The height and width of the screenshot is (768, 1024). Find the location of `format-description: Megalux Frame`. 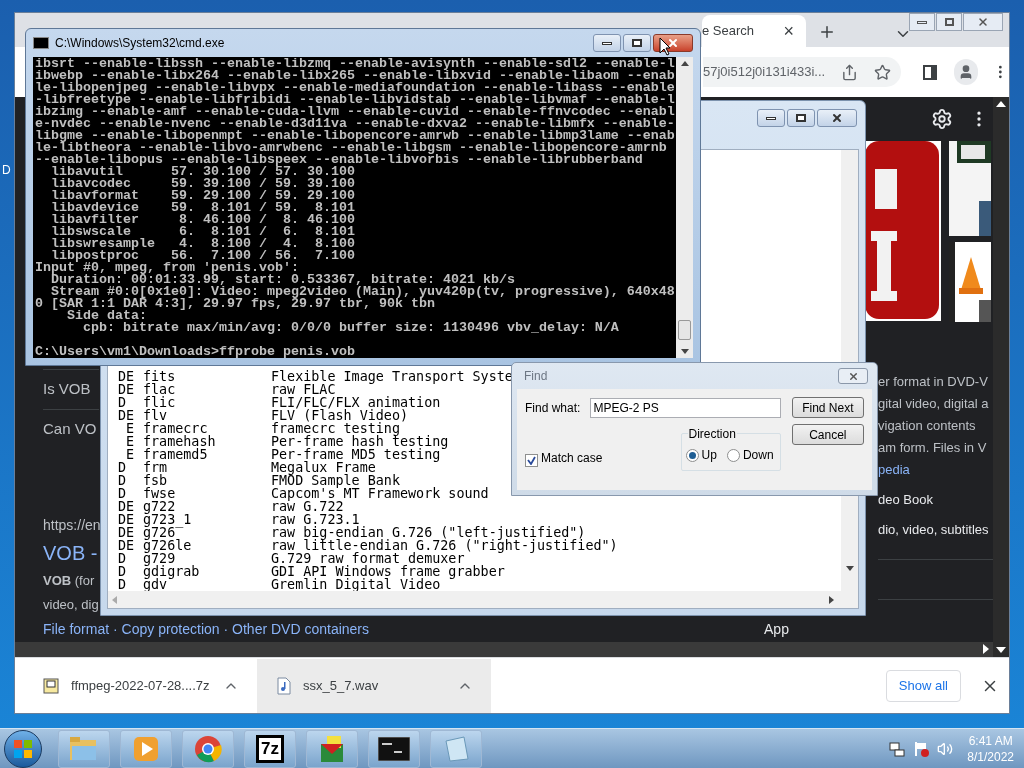

format-description: Megalux Frame is located at coordinates (323, 467).